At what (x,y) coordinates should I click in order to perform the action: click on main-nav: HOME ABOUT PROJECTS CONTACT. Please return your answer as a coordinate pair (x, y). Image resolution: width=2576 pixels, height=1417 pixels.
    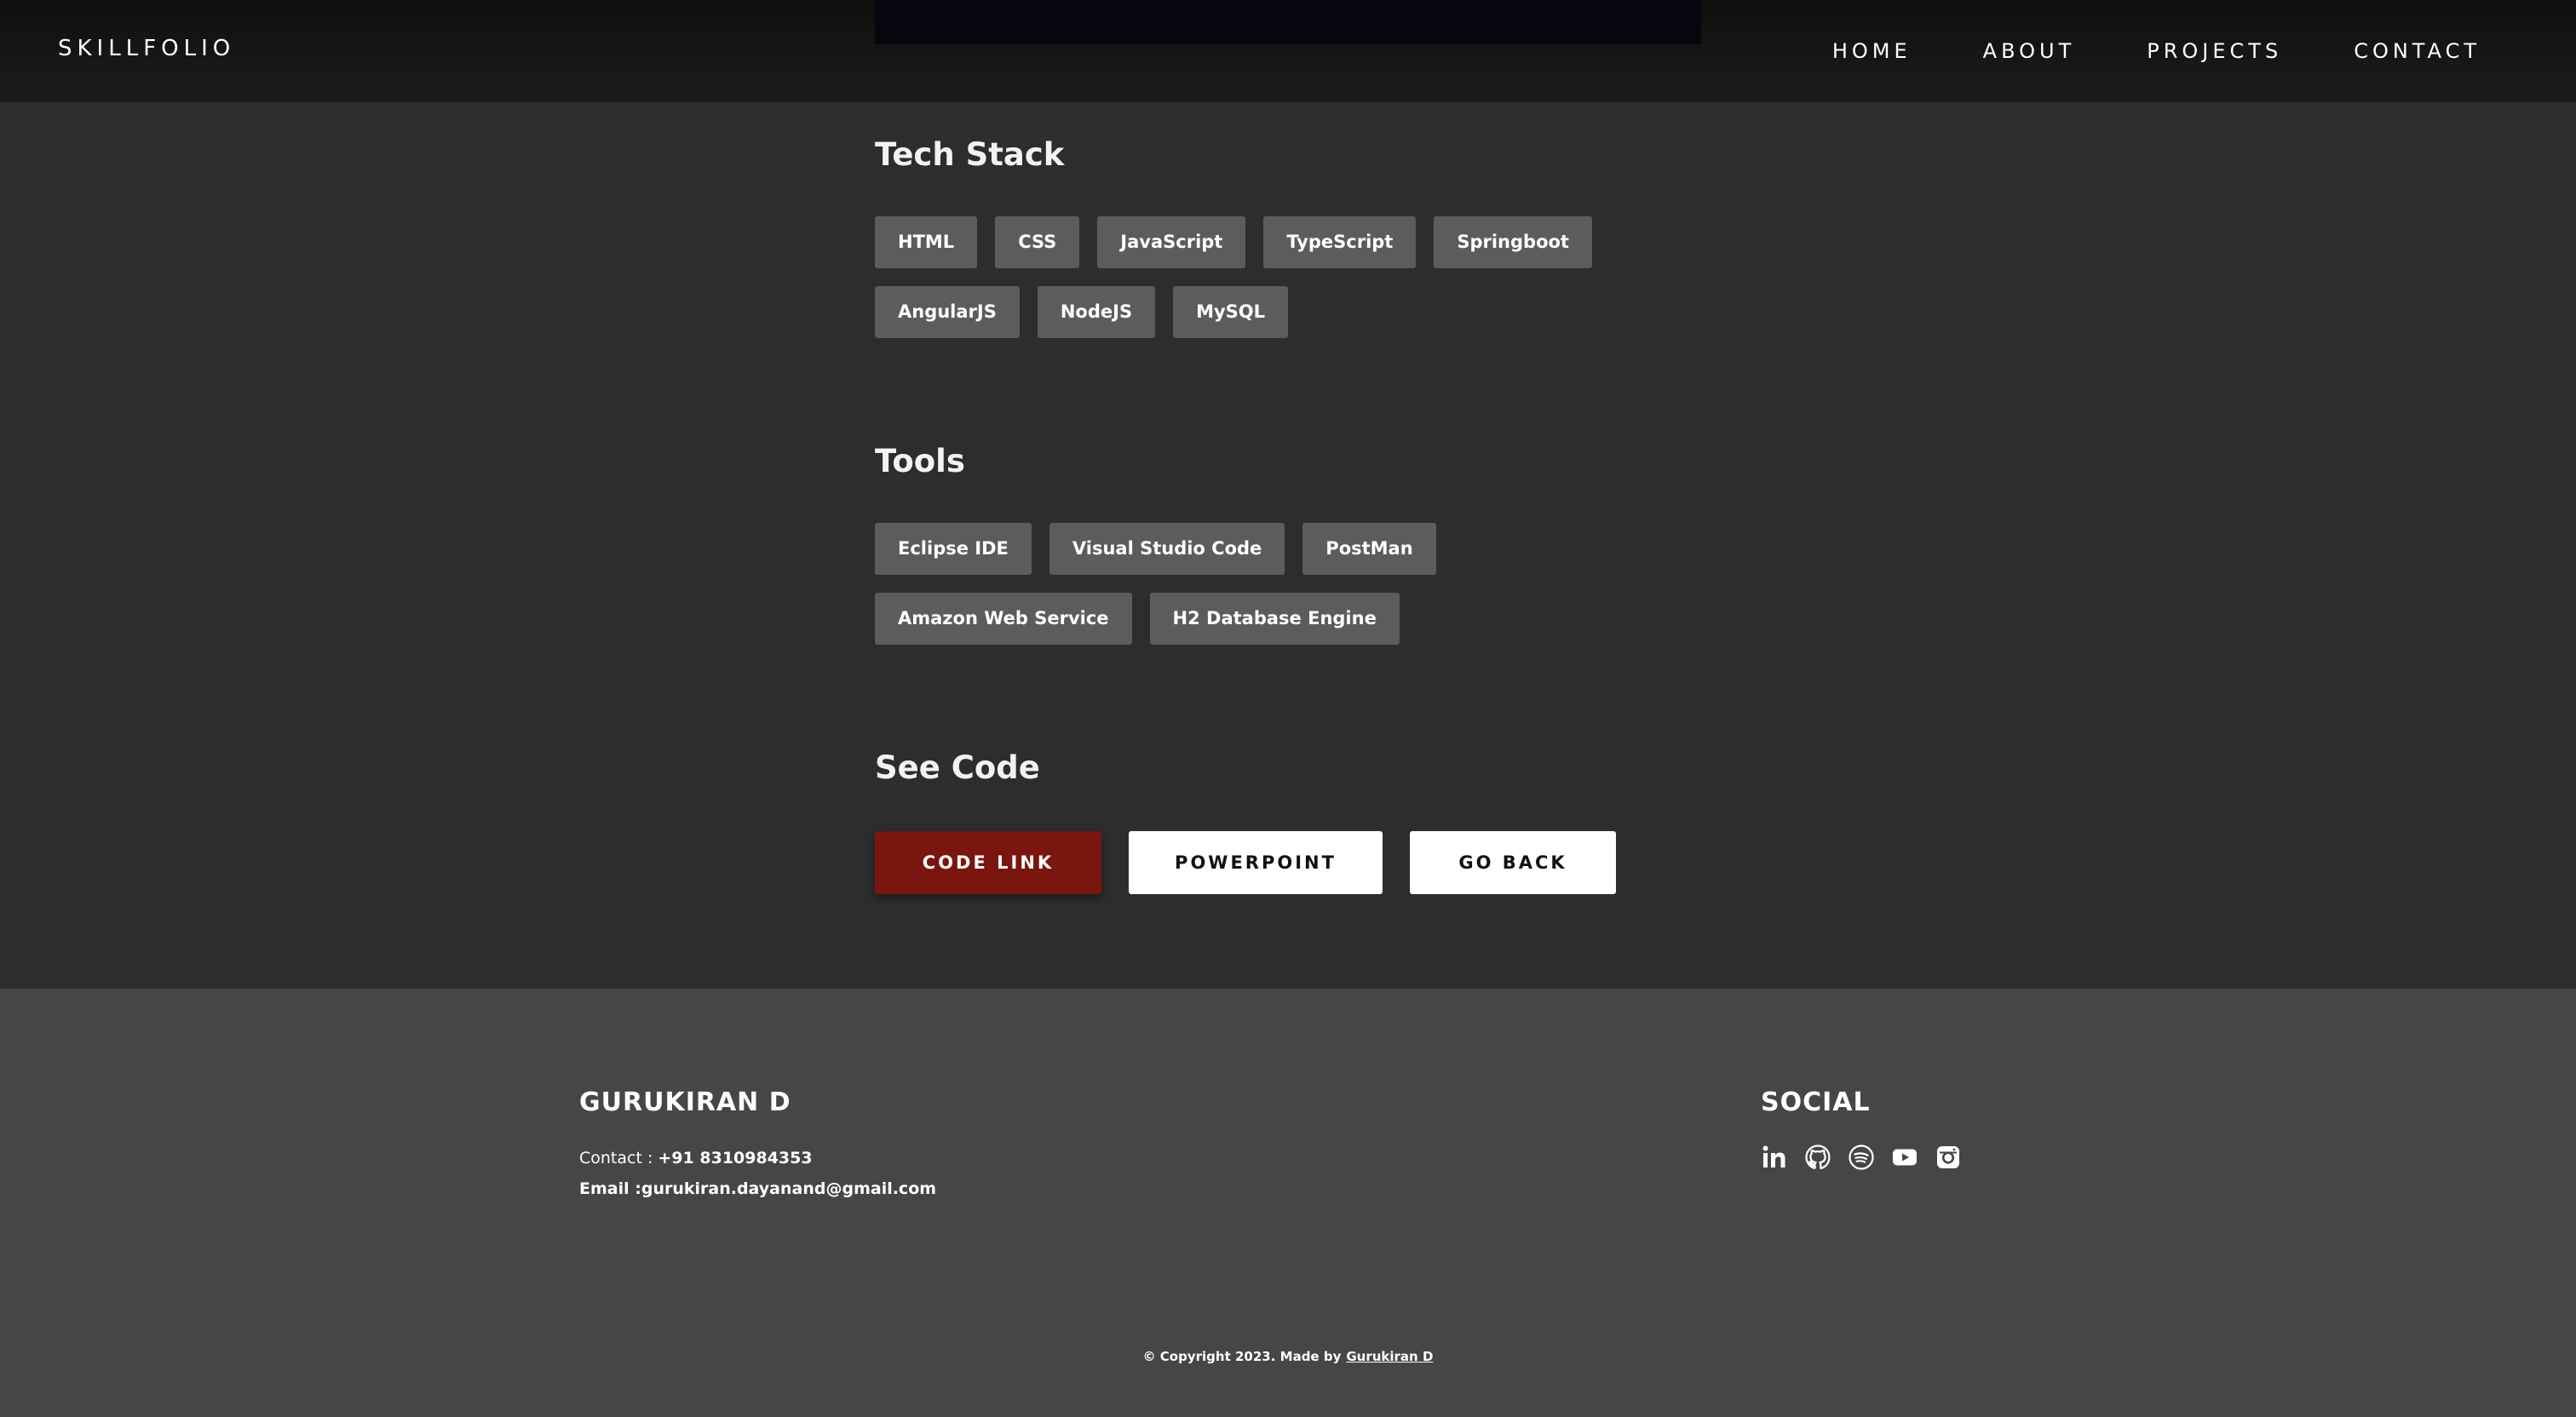
    Looking at the image, I should click on (2121, 51).